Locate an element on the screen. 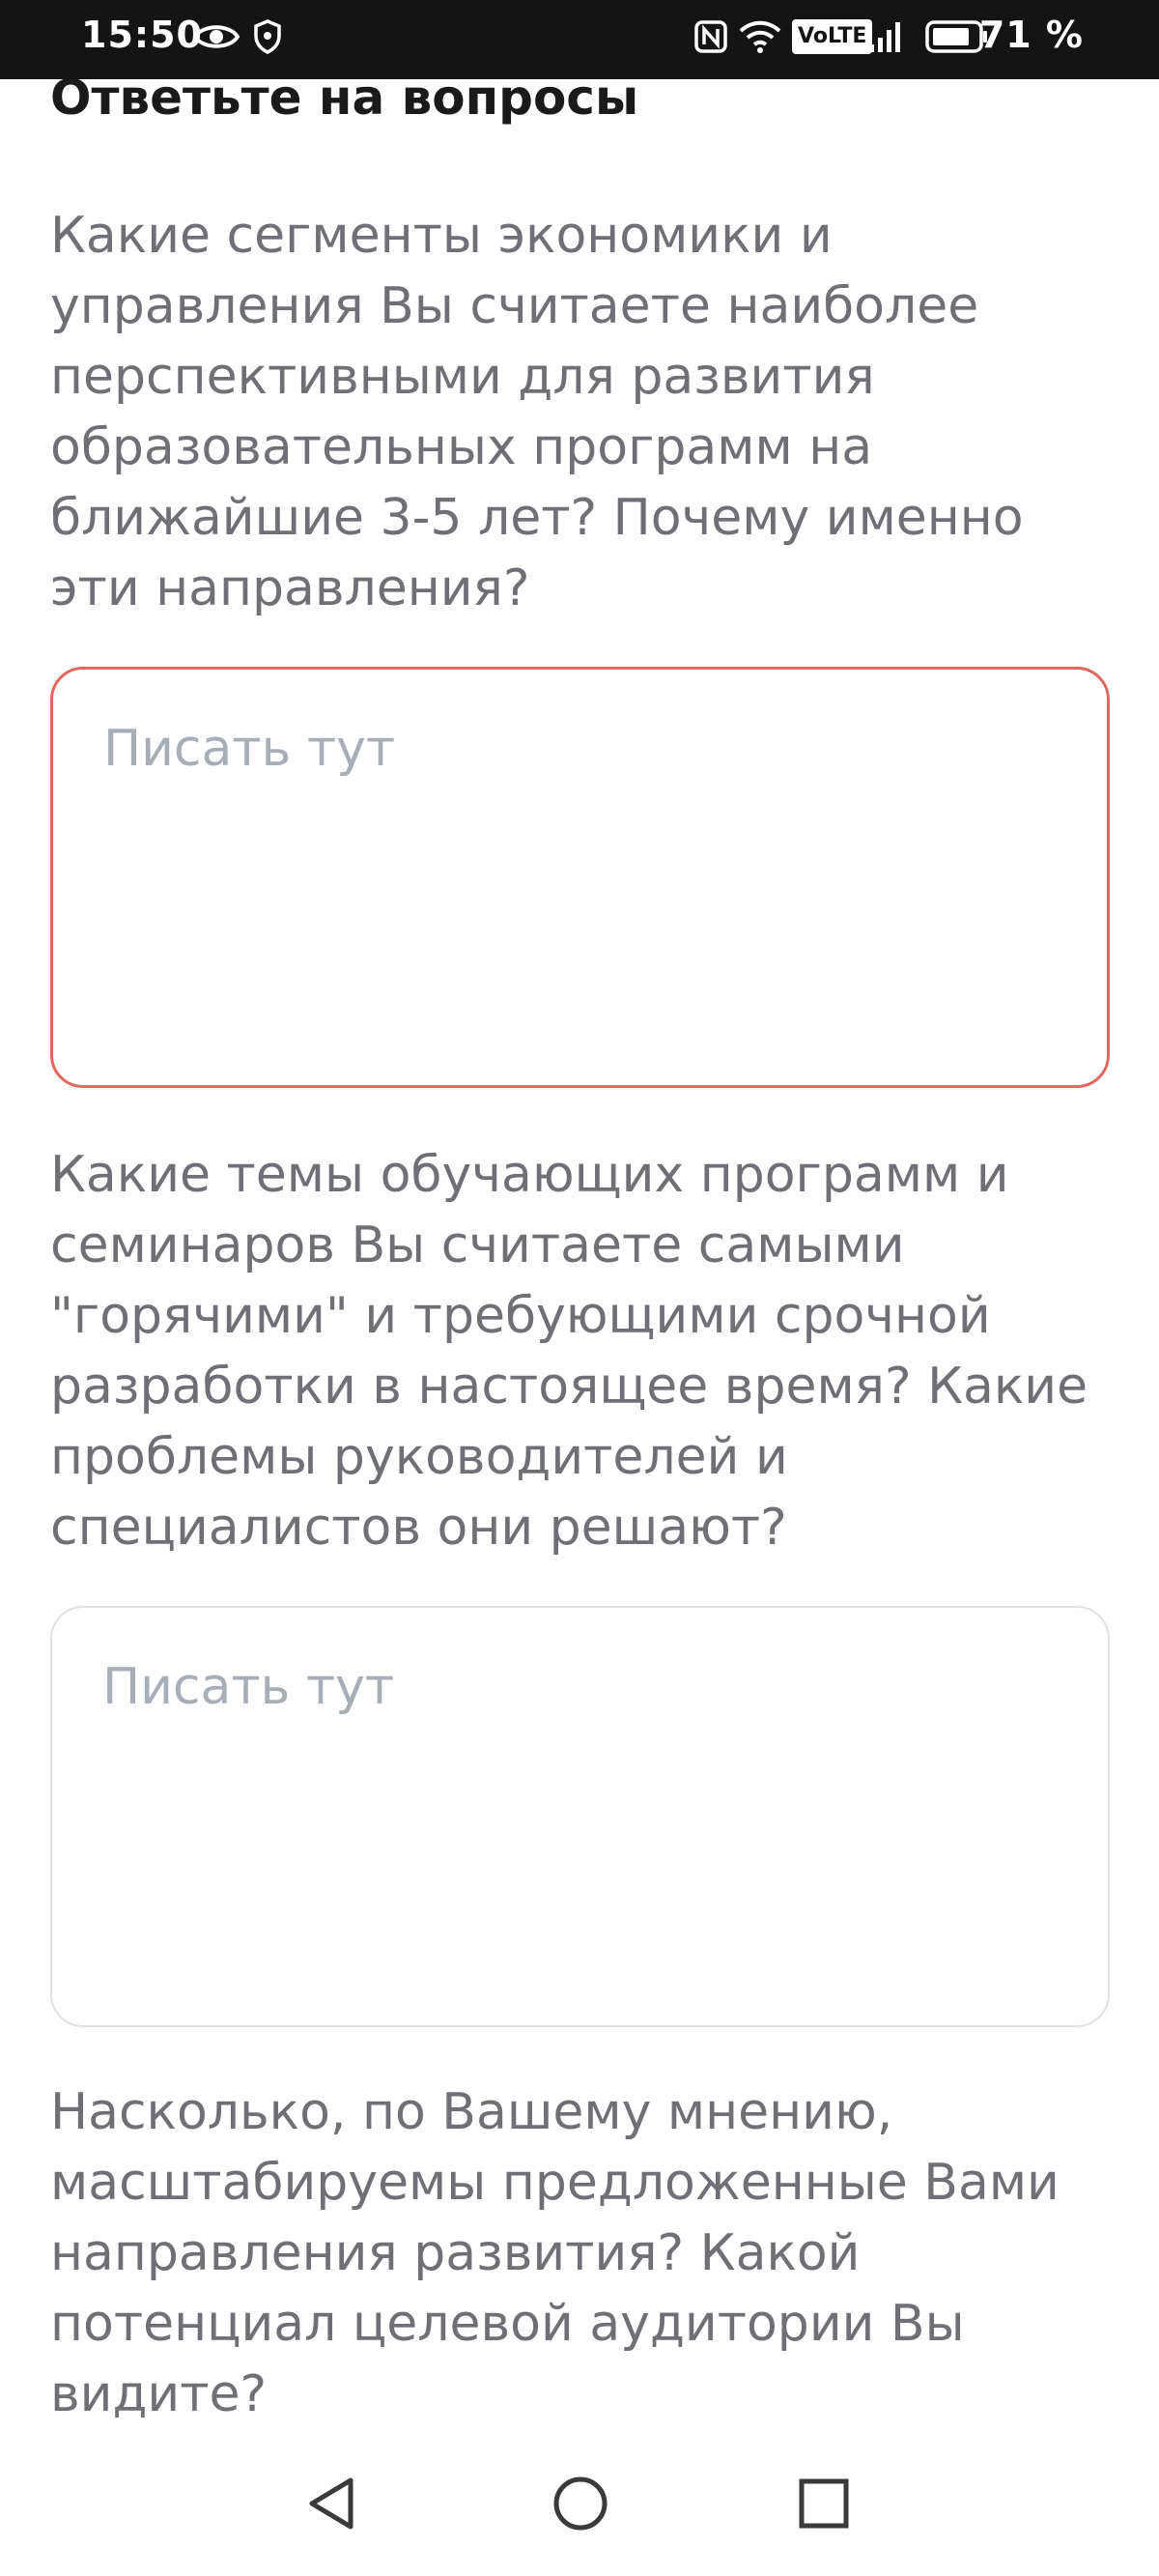 Image resolution: width=1159 pixels, height=2576 pixels. back-button is located at coordinates (331, 2504).